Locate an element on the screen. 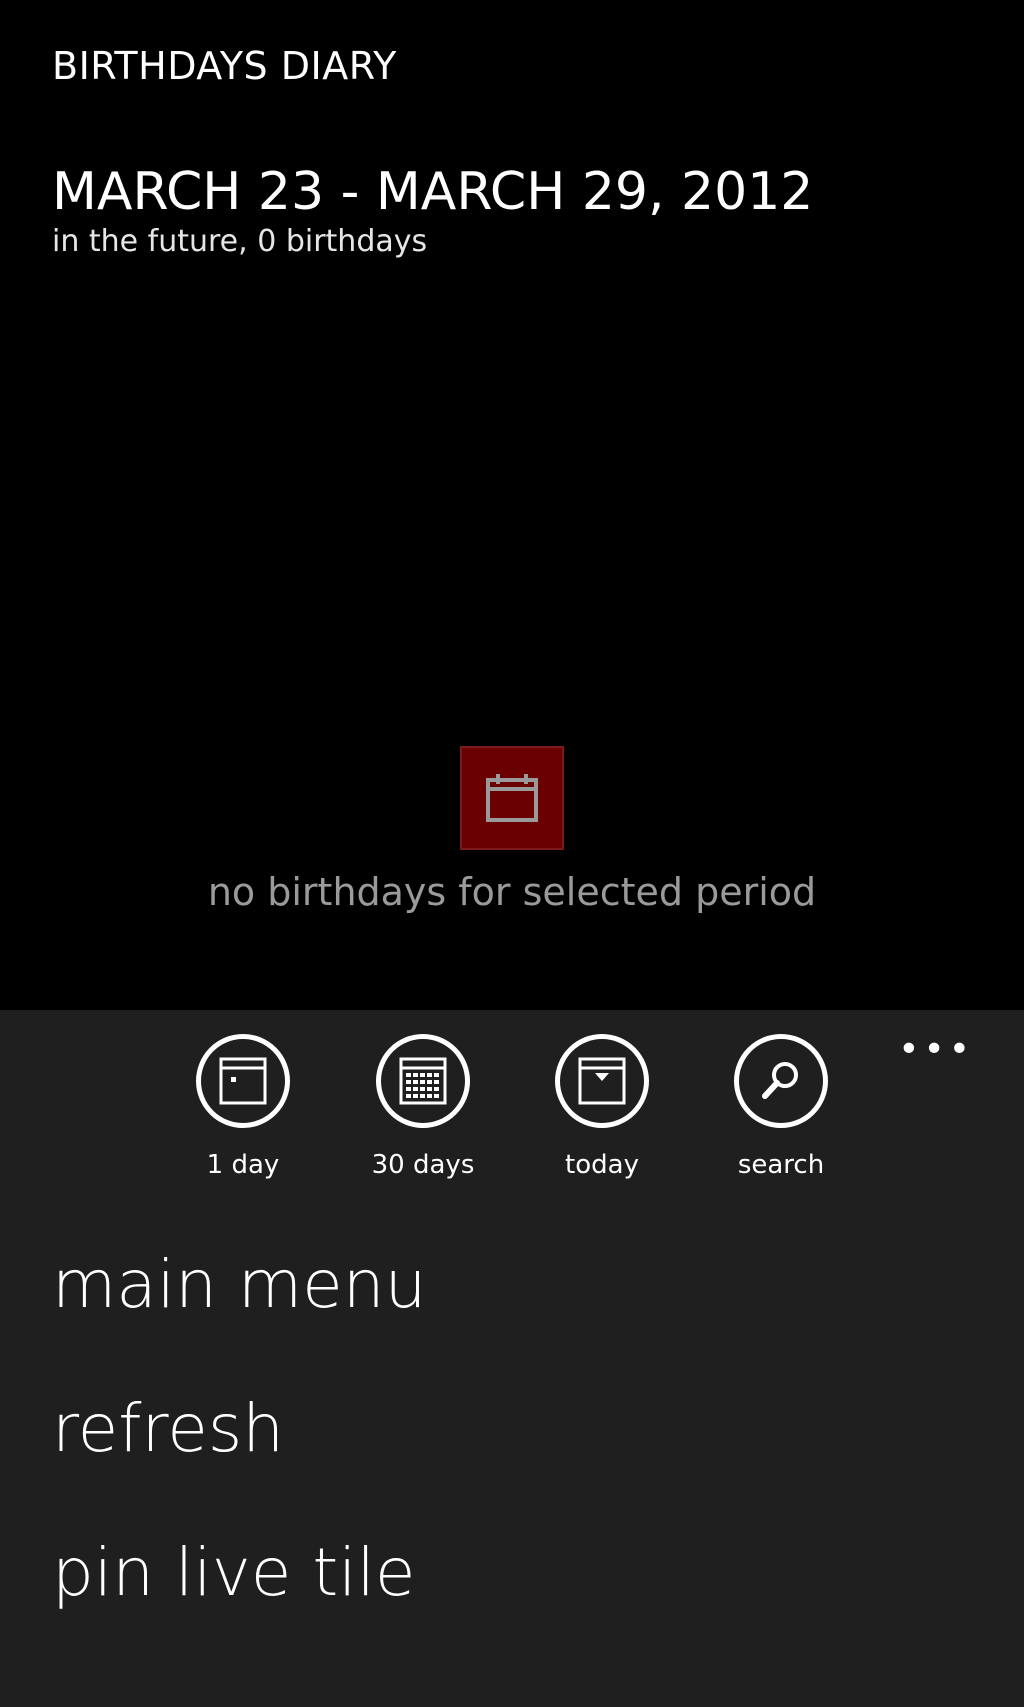  today-label: today is located at coordinates (602, 1165).